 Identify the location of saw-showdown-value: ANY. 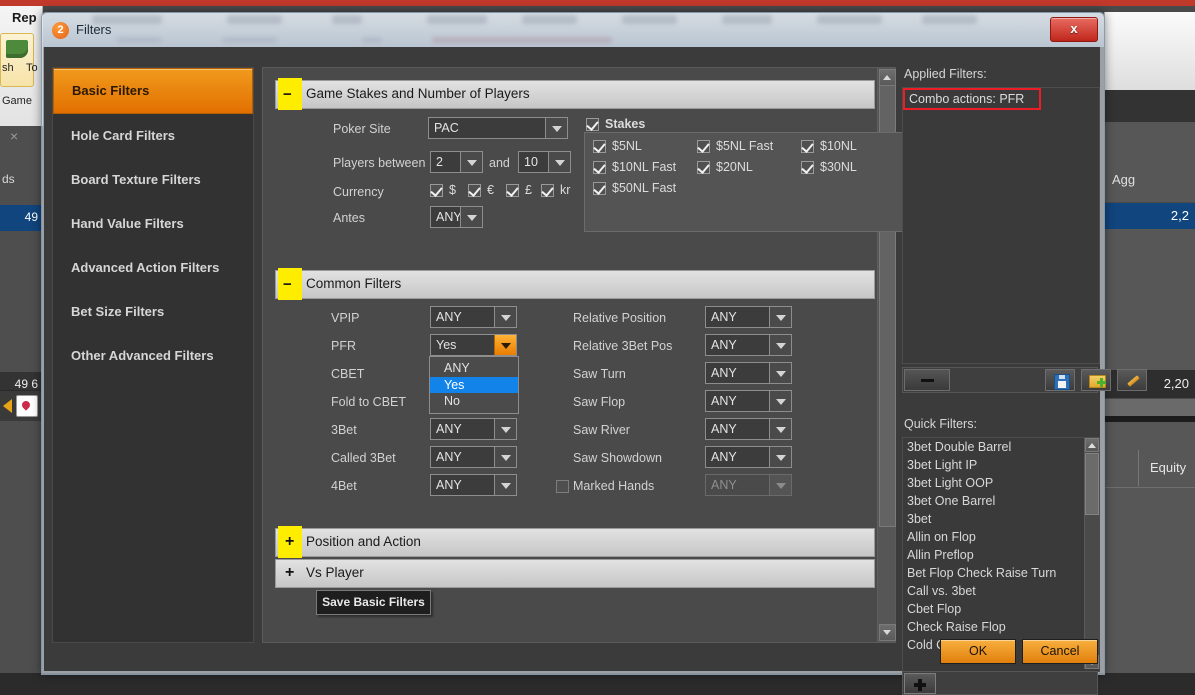
(724, 457).